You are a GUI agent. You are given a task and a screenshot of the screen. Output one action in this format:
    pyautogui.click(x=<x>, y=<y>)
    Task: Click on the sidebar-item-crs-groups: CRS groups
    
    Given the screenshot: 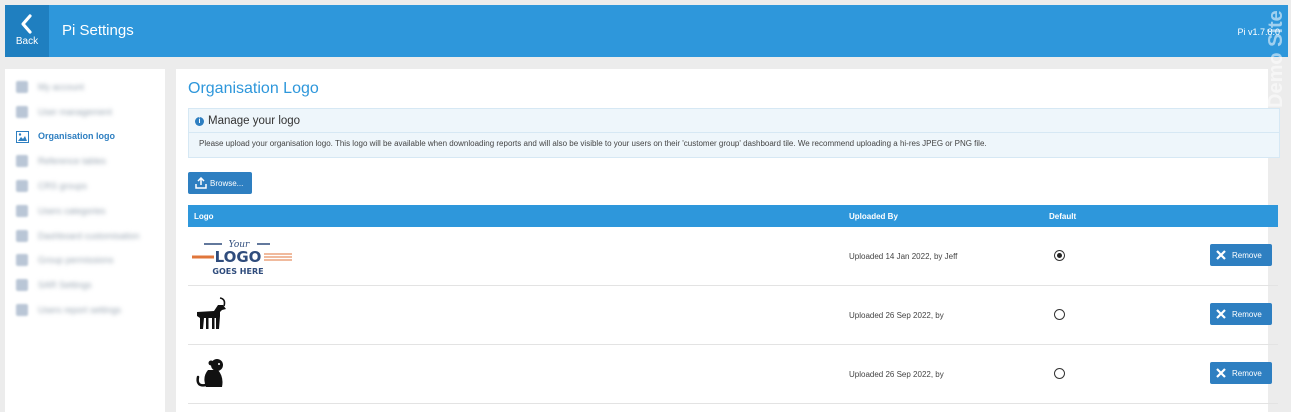 What is the action you would take?
    pyautogui.click(x=90, y=187)
    